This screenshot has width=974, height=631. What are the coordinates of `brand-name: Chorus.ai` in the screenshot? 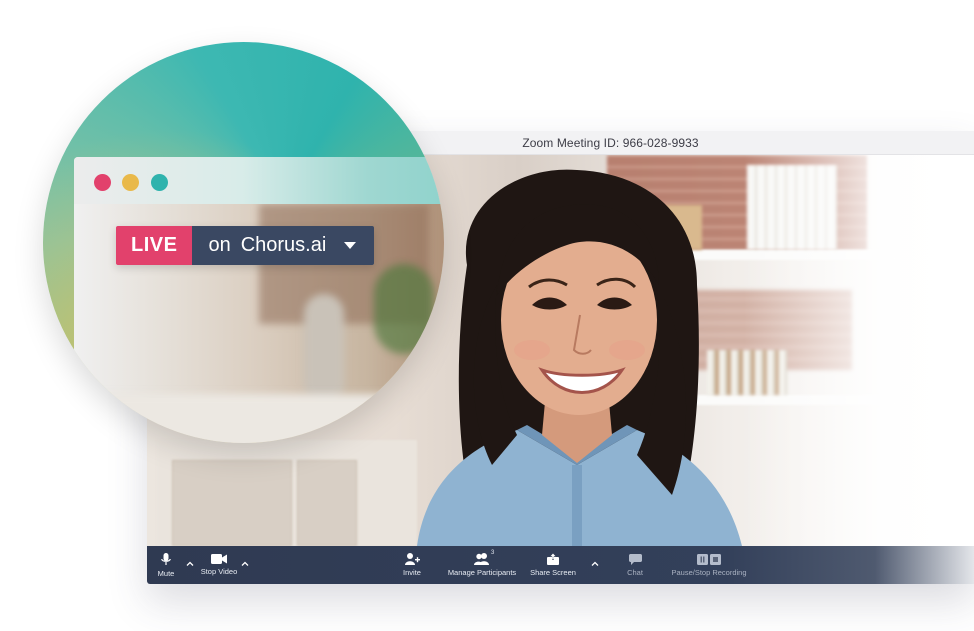 It's located at (283, 245).